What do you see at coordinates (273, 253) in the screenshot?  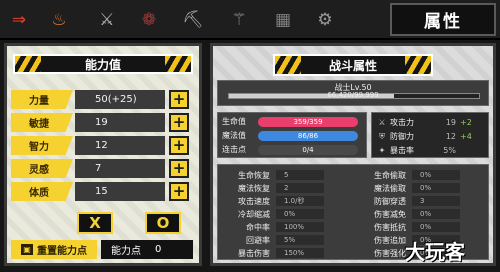 I see `secondary-stat-row: 暴击伤害 150%` at bounding box center [273, 253].